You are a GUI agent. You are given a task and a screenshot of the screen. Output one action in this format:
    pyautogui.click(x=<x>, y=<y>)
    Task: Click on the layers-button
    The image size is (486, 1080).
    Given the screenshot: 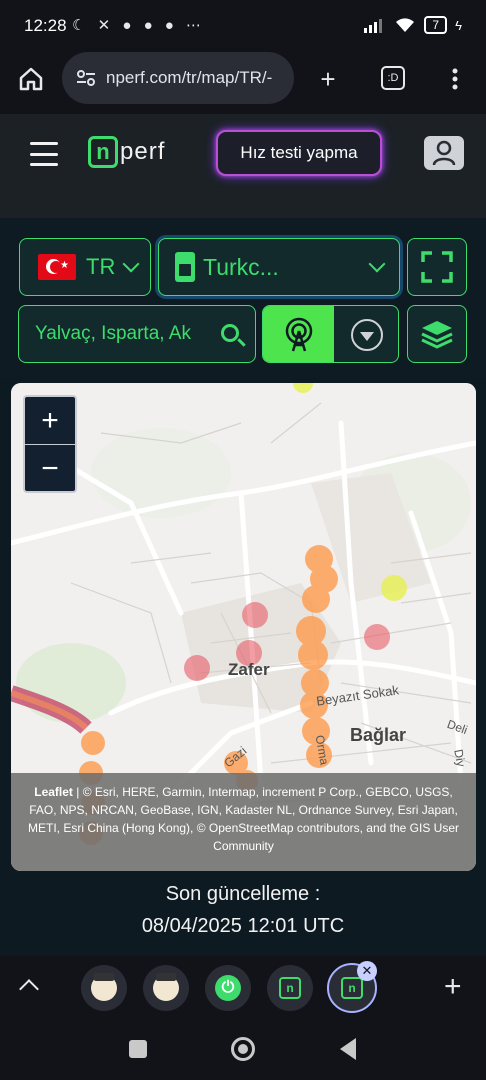 What is the action you would take?
    pyautogui.click(x=437, y=334)
    